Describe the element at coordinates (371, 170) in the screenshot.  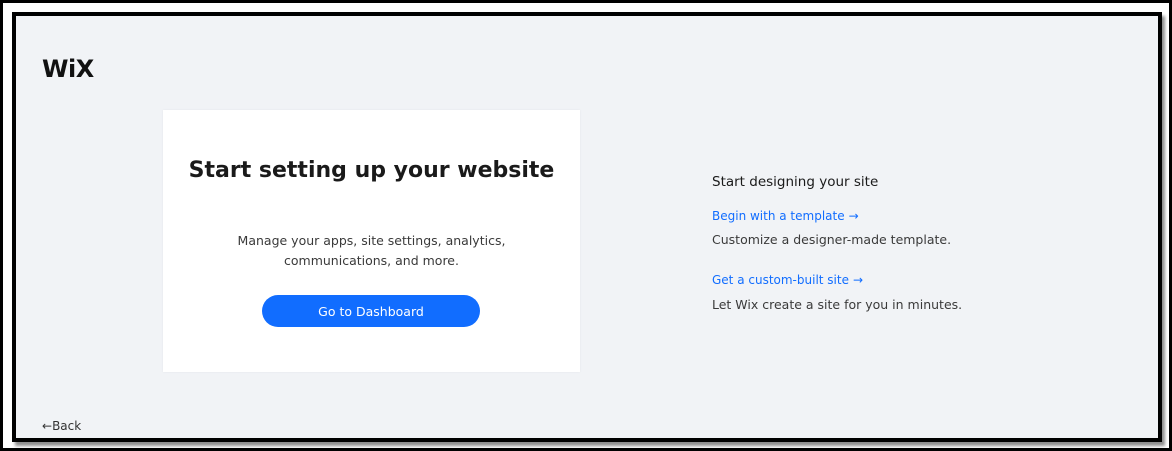
I see `card-title: Start setting up your website` at that location.